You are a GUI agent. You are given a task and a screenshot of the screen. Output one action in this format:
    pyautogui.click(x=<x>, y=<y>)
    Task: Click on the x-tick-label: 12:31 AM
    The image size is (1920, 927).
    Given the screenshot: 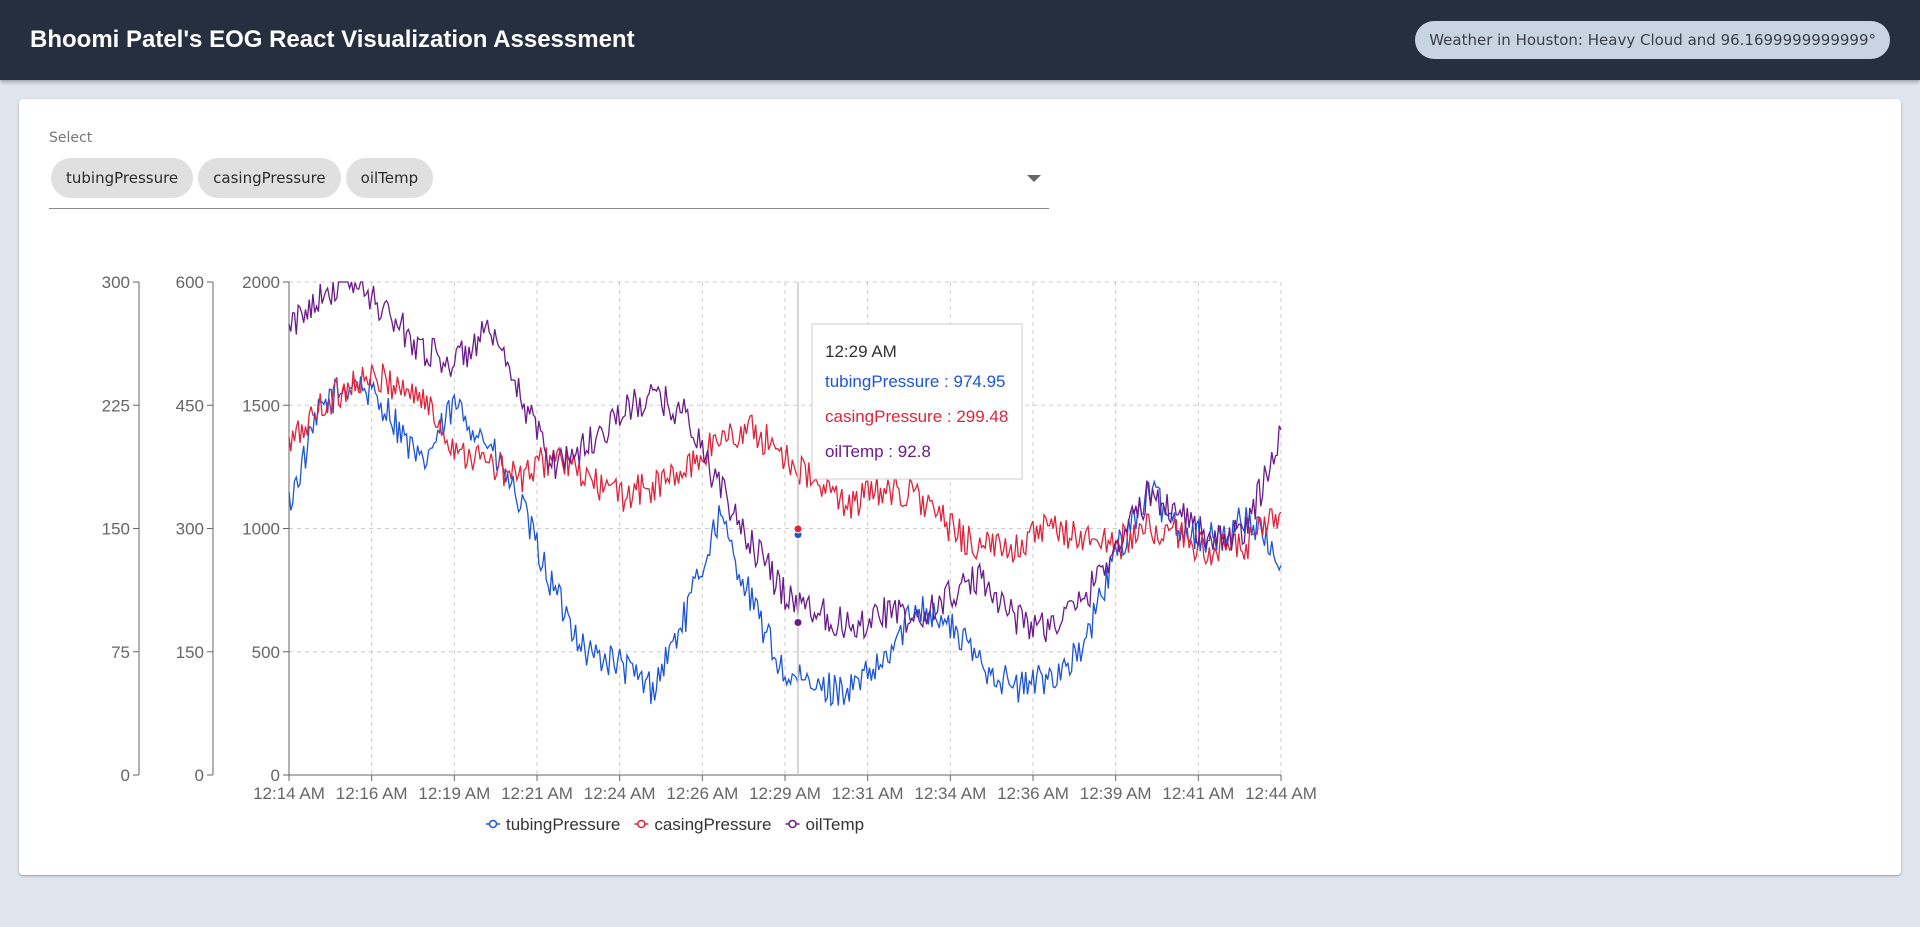 What is the action you would take?
    pyautogui.click(x=868, y=793)
    